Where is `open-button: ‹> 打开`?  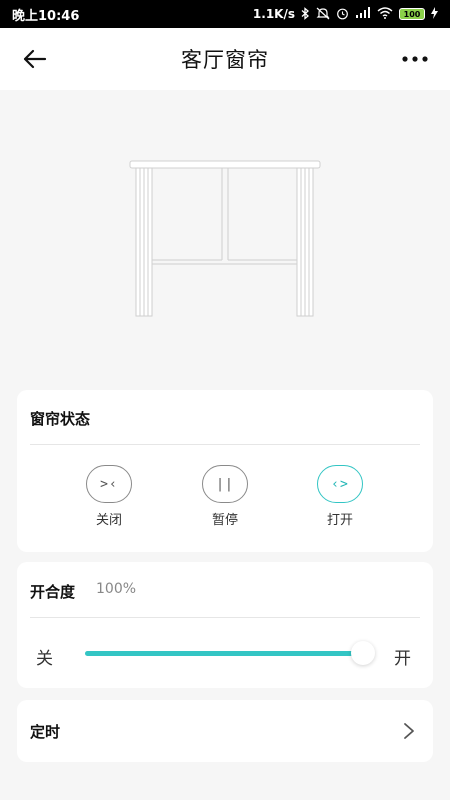 open-button: ‹> 打开 is located at coordinates (340, 496).